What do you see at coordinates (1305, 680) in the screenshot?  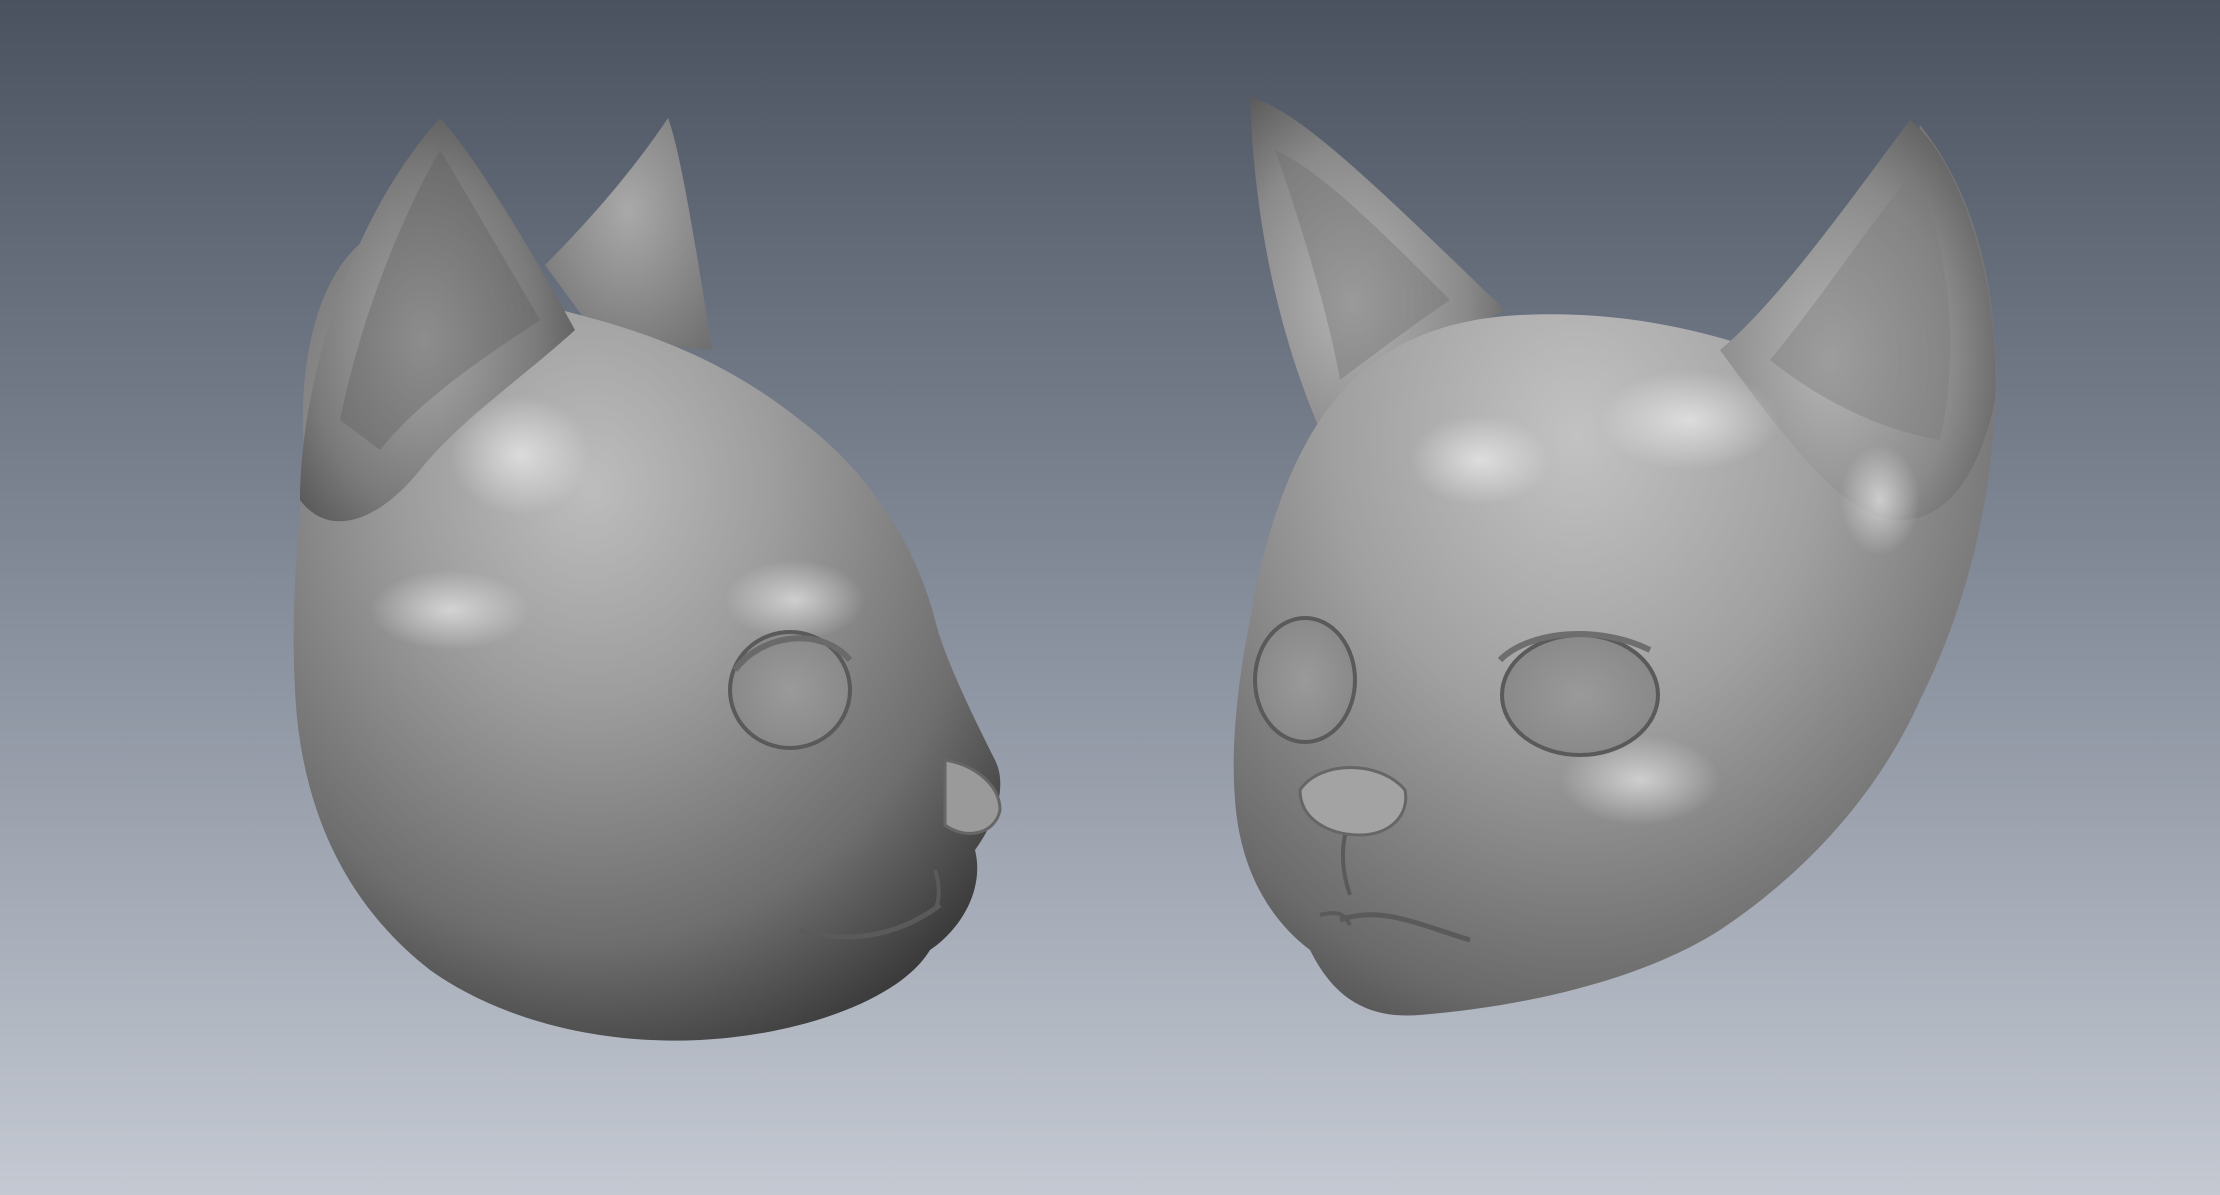 I see `eye-left-right-model` at bounding box center [1305, 680].